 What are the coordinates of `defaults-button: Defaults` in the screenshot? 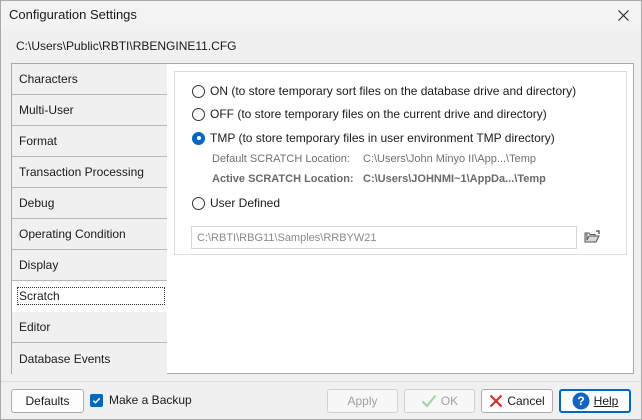 It's located at (47, 401).